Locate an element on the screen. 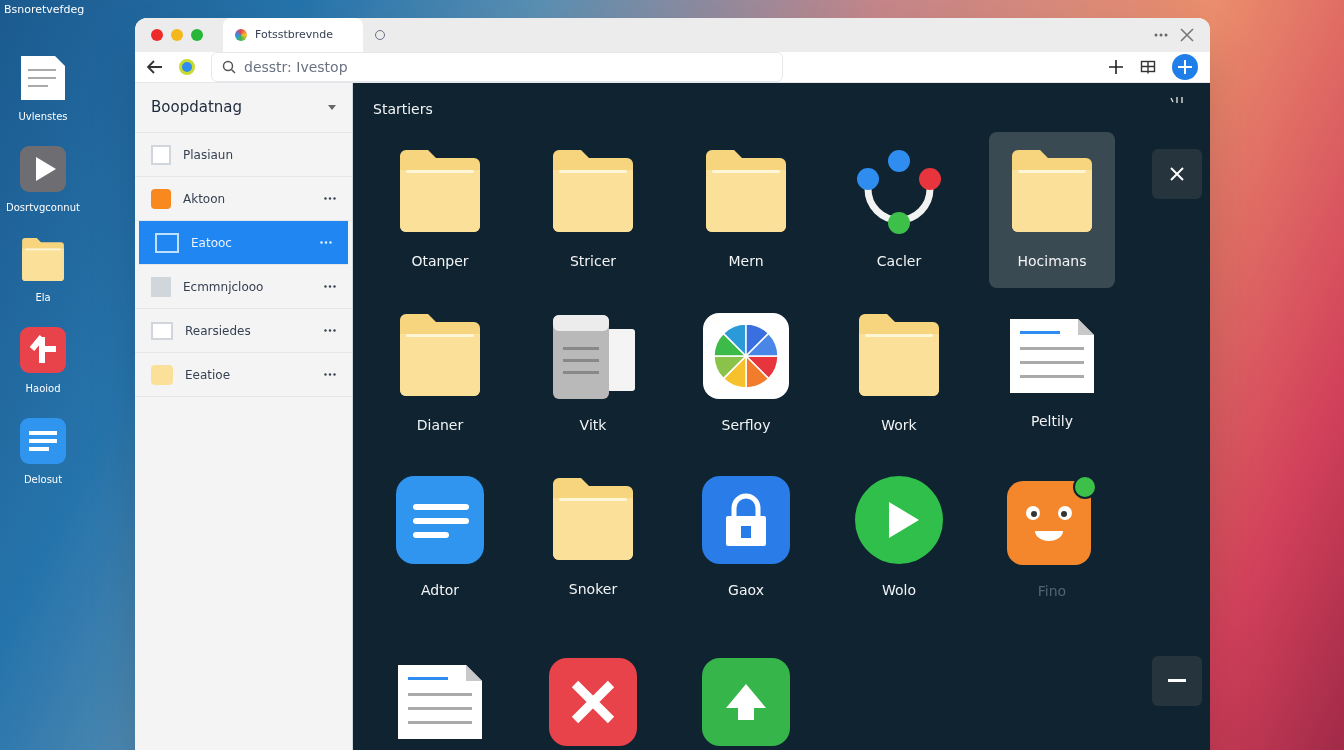  file-item: Mern is located at coordinates (746, 210).